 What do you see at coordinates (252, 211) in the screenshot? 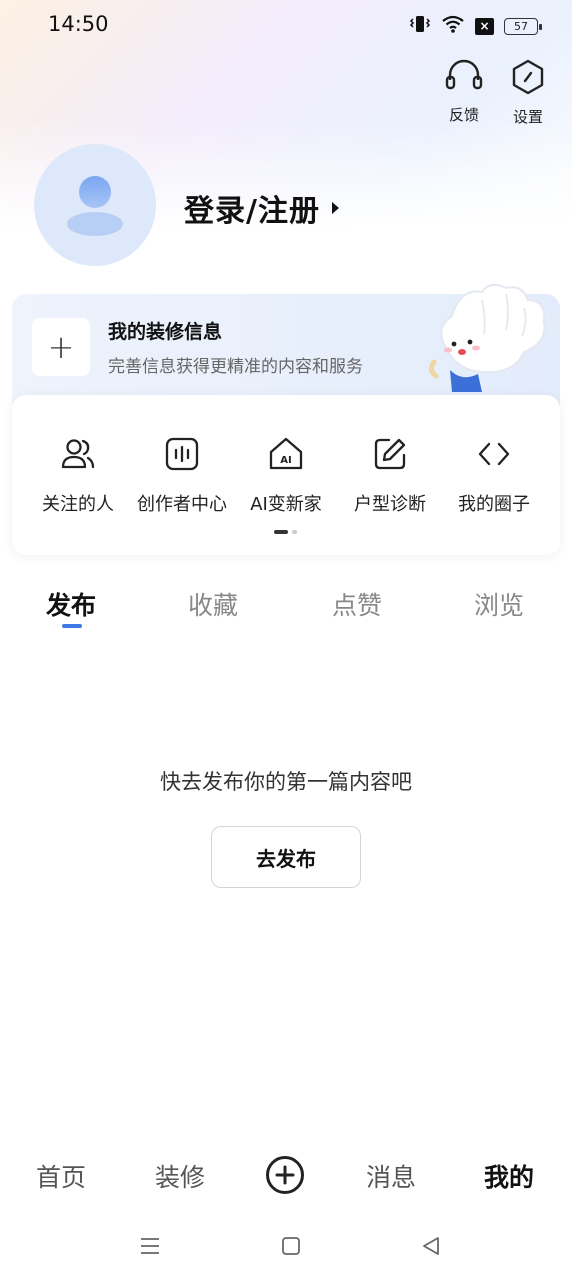
I see `login-label: 登录/注册` at bounding box center [252, 211].